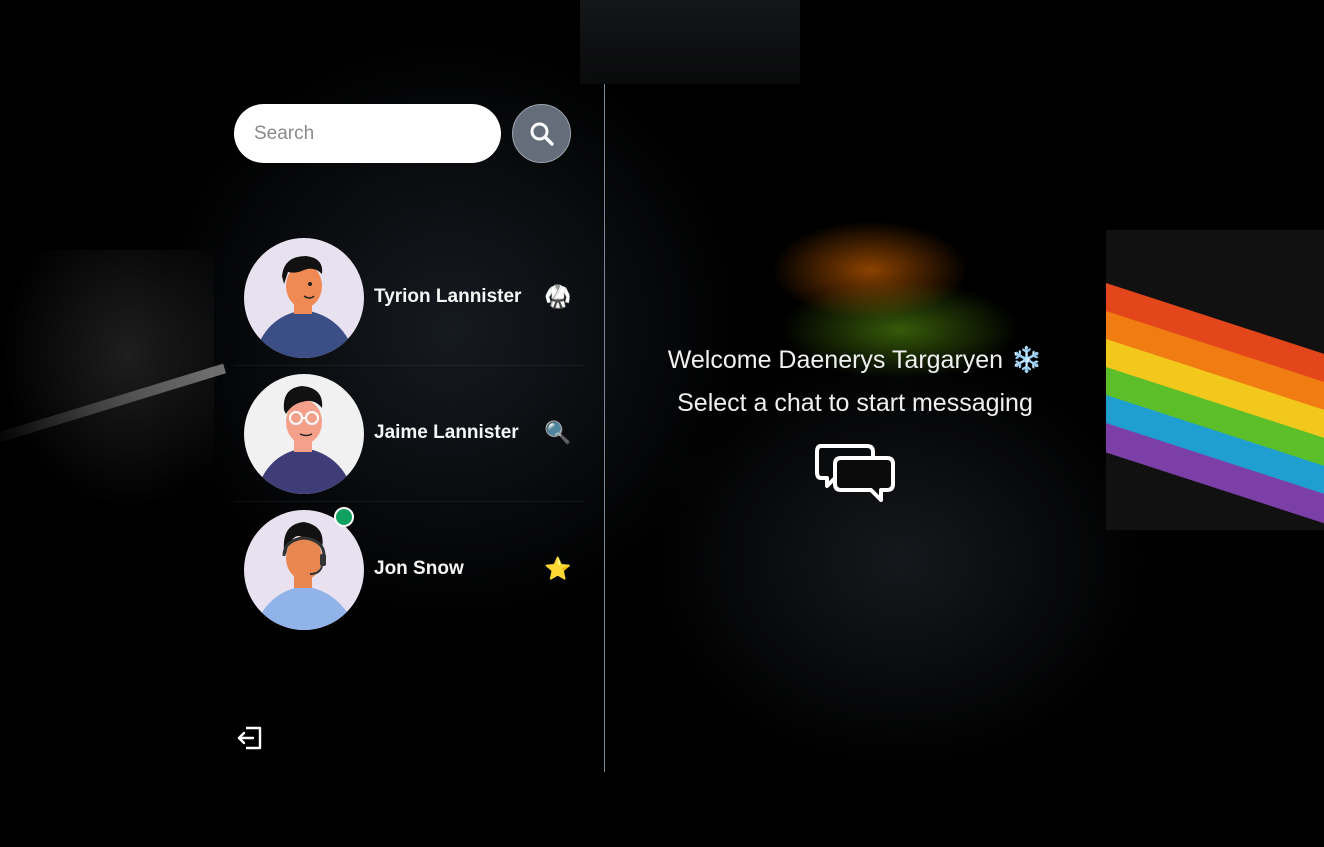 Image resolution: width=1324 pixels, height=847 pixels. I want to click on contact-name: Jon Snow, so click(419, 568).